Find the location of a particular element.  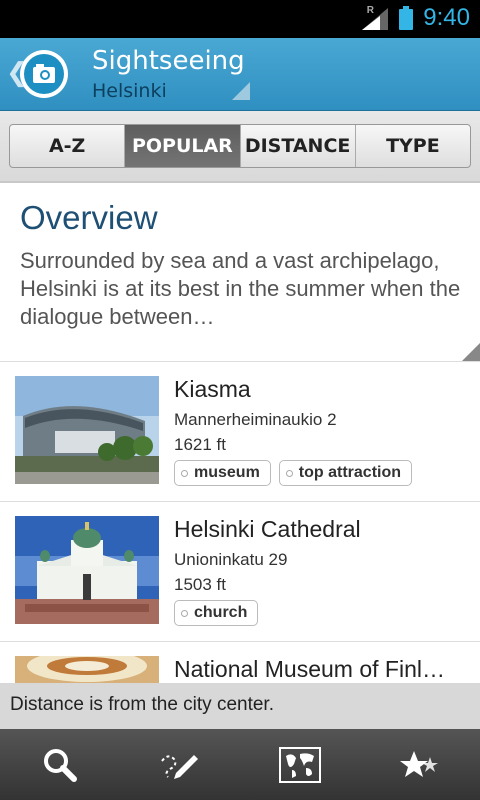

place-distance: 1503 ft is located at coordinates (200, 584).